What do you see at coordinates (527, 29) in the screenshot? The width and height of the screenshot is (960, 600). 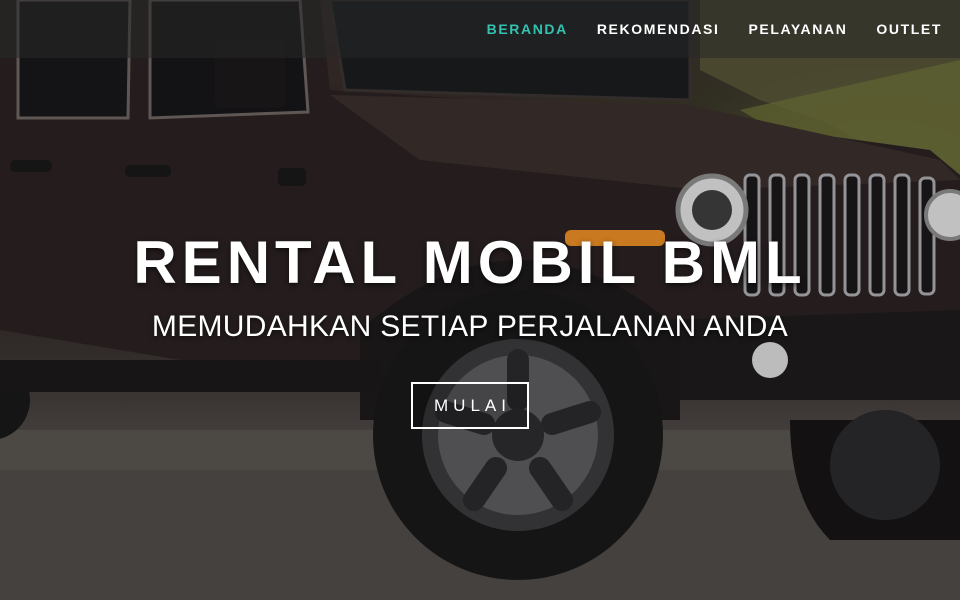 I see `nav-item-beranda: BERANDA` at bounding box center [527, 29].